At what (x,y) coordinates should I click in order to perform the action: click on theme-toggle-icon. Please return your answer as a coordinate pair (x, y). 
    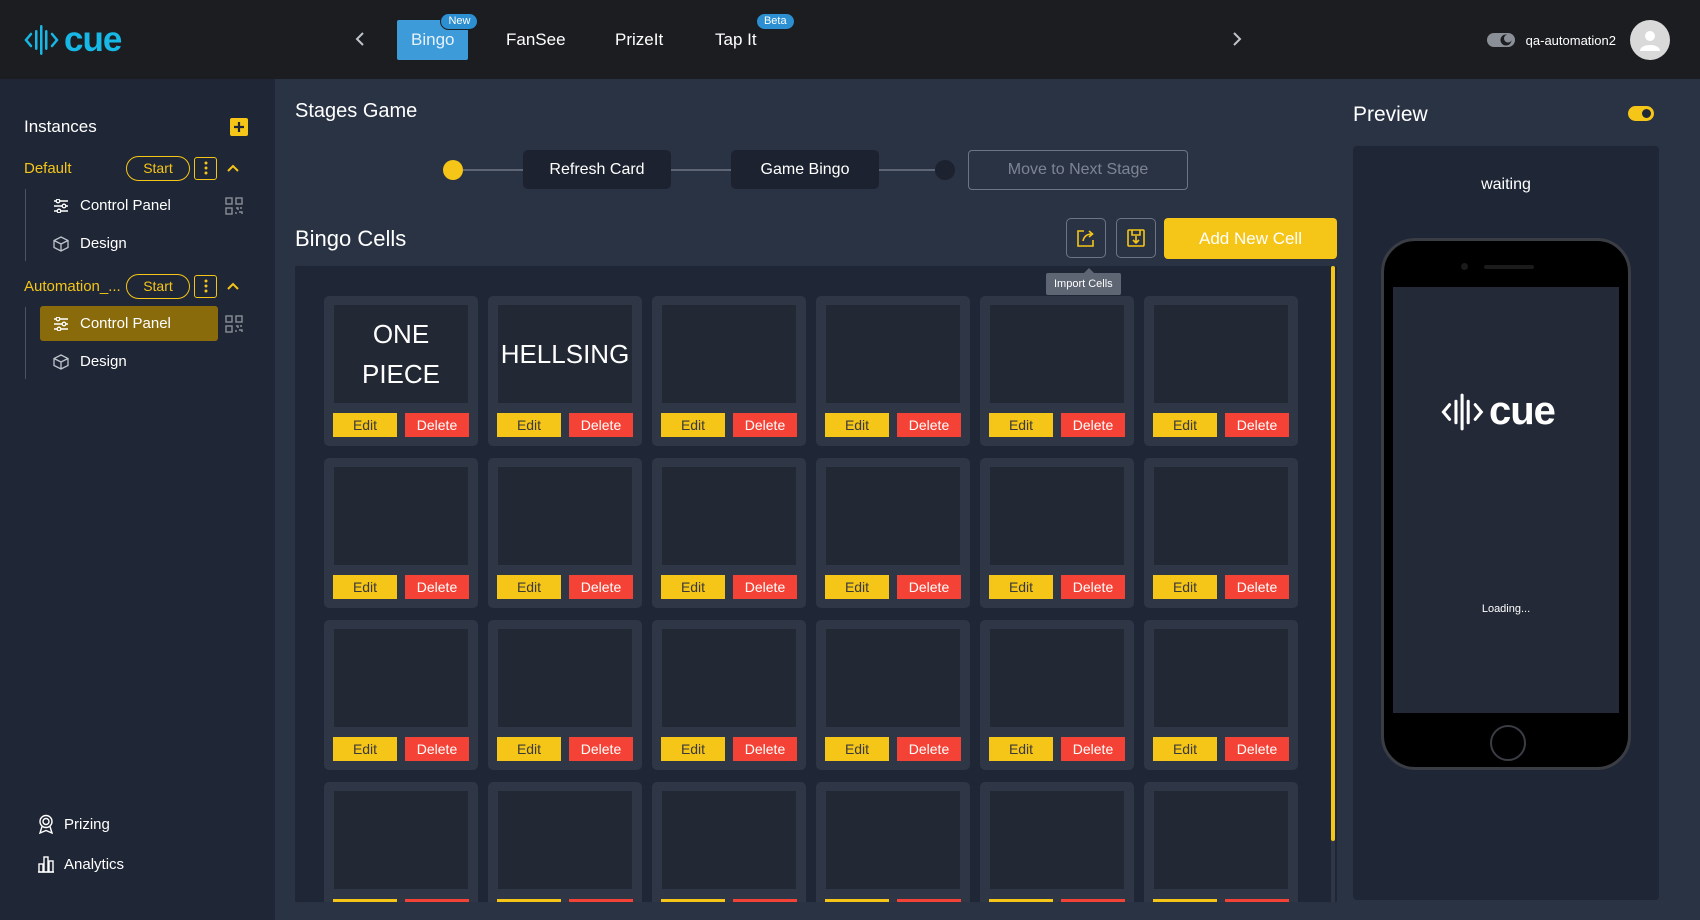
    Looking at the image, I should click on (1501, 40).